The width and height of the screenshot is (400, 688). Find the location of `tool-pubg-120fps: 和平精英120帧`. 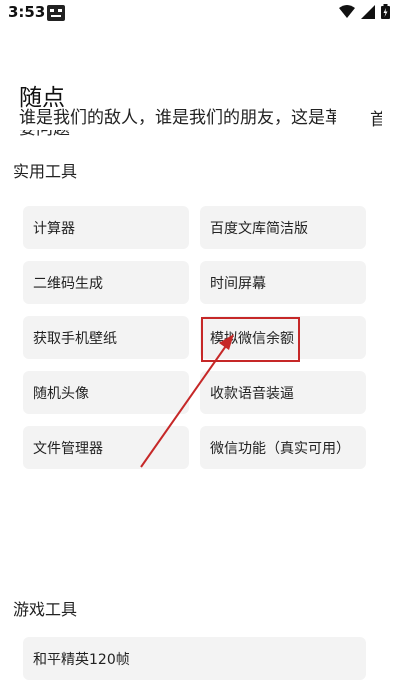

tool-pubg-120fps: 和平精英120帧 is located at coordinates (194, 658).